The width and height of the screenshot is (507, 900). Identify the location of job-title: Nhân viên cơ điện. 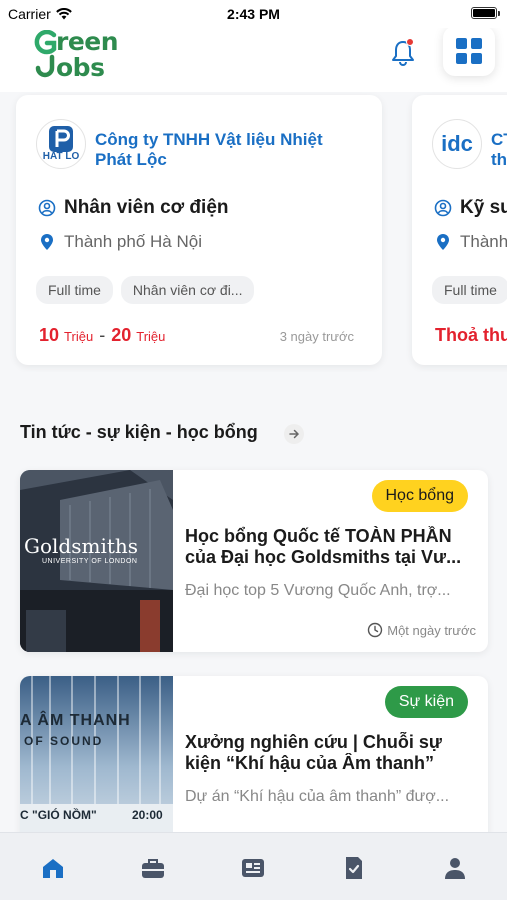
(146, 208).